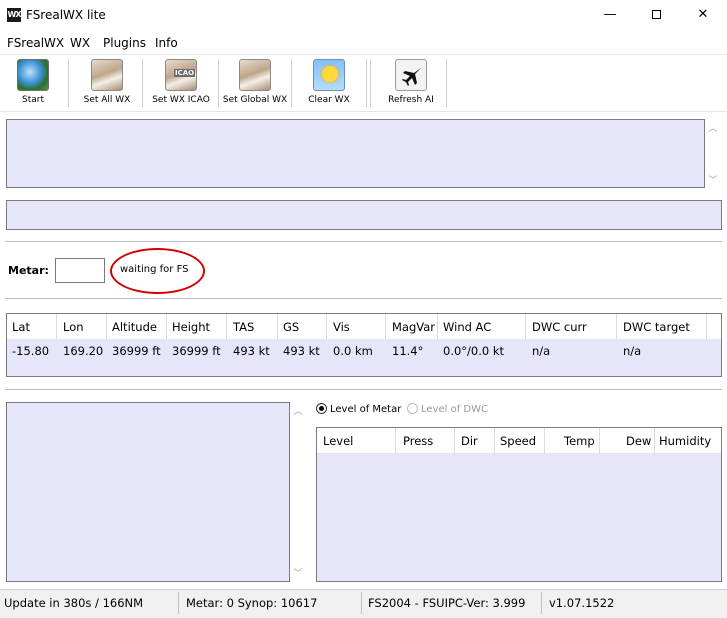  What do you see at coordinates (363, 43) in the screenshot?
I see `menu-bar: FSrealWX WX Plugins Info` at bounding box center [363, 43].